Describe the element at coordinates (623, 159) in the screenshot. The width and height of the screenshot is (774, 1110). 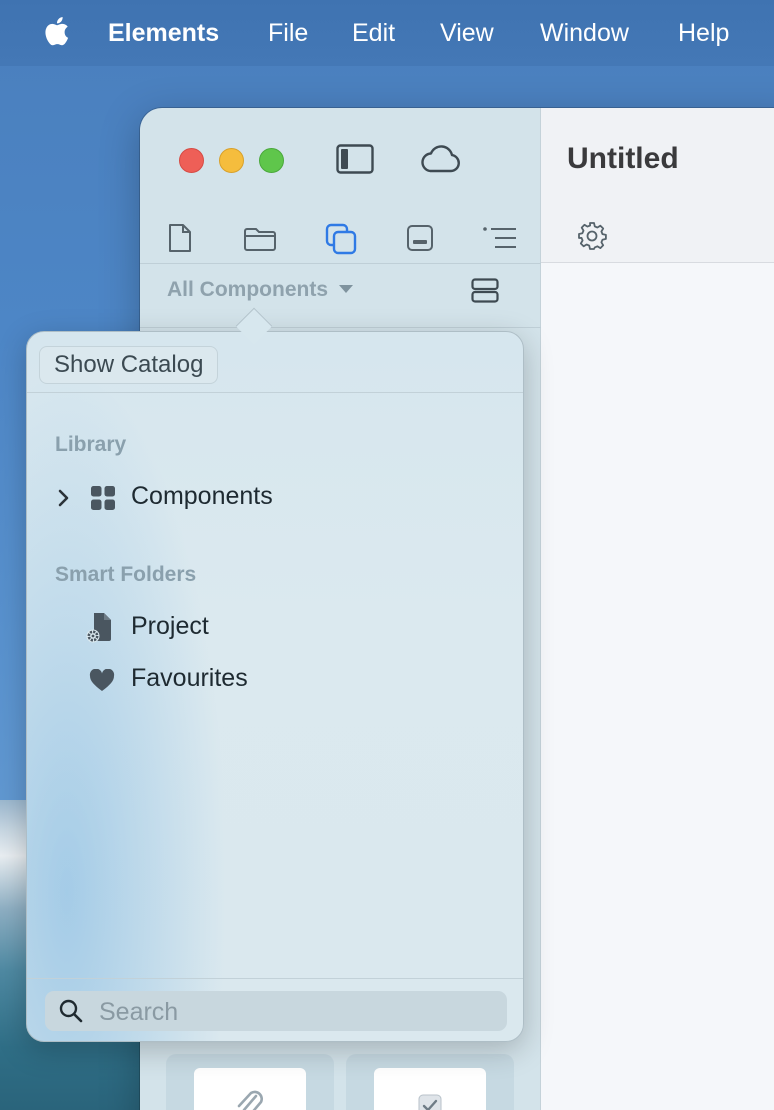
I see `document-title: Untitled` at that location.